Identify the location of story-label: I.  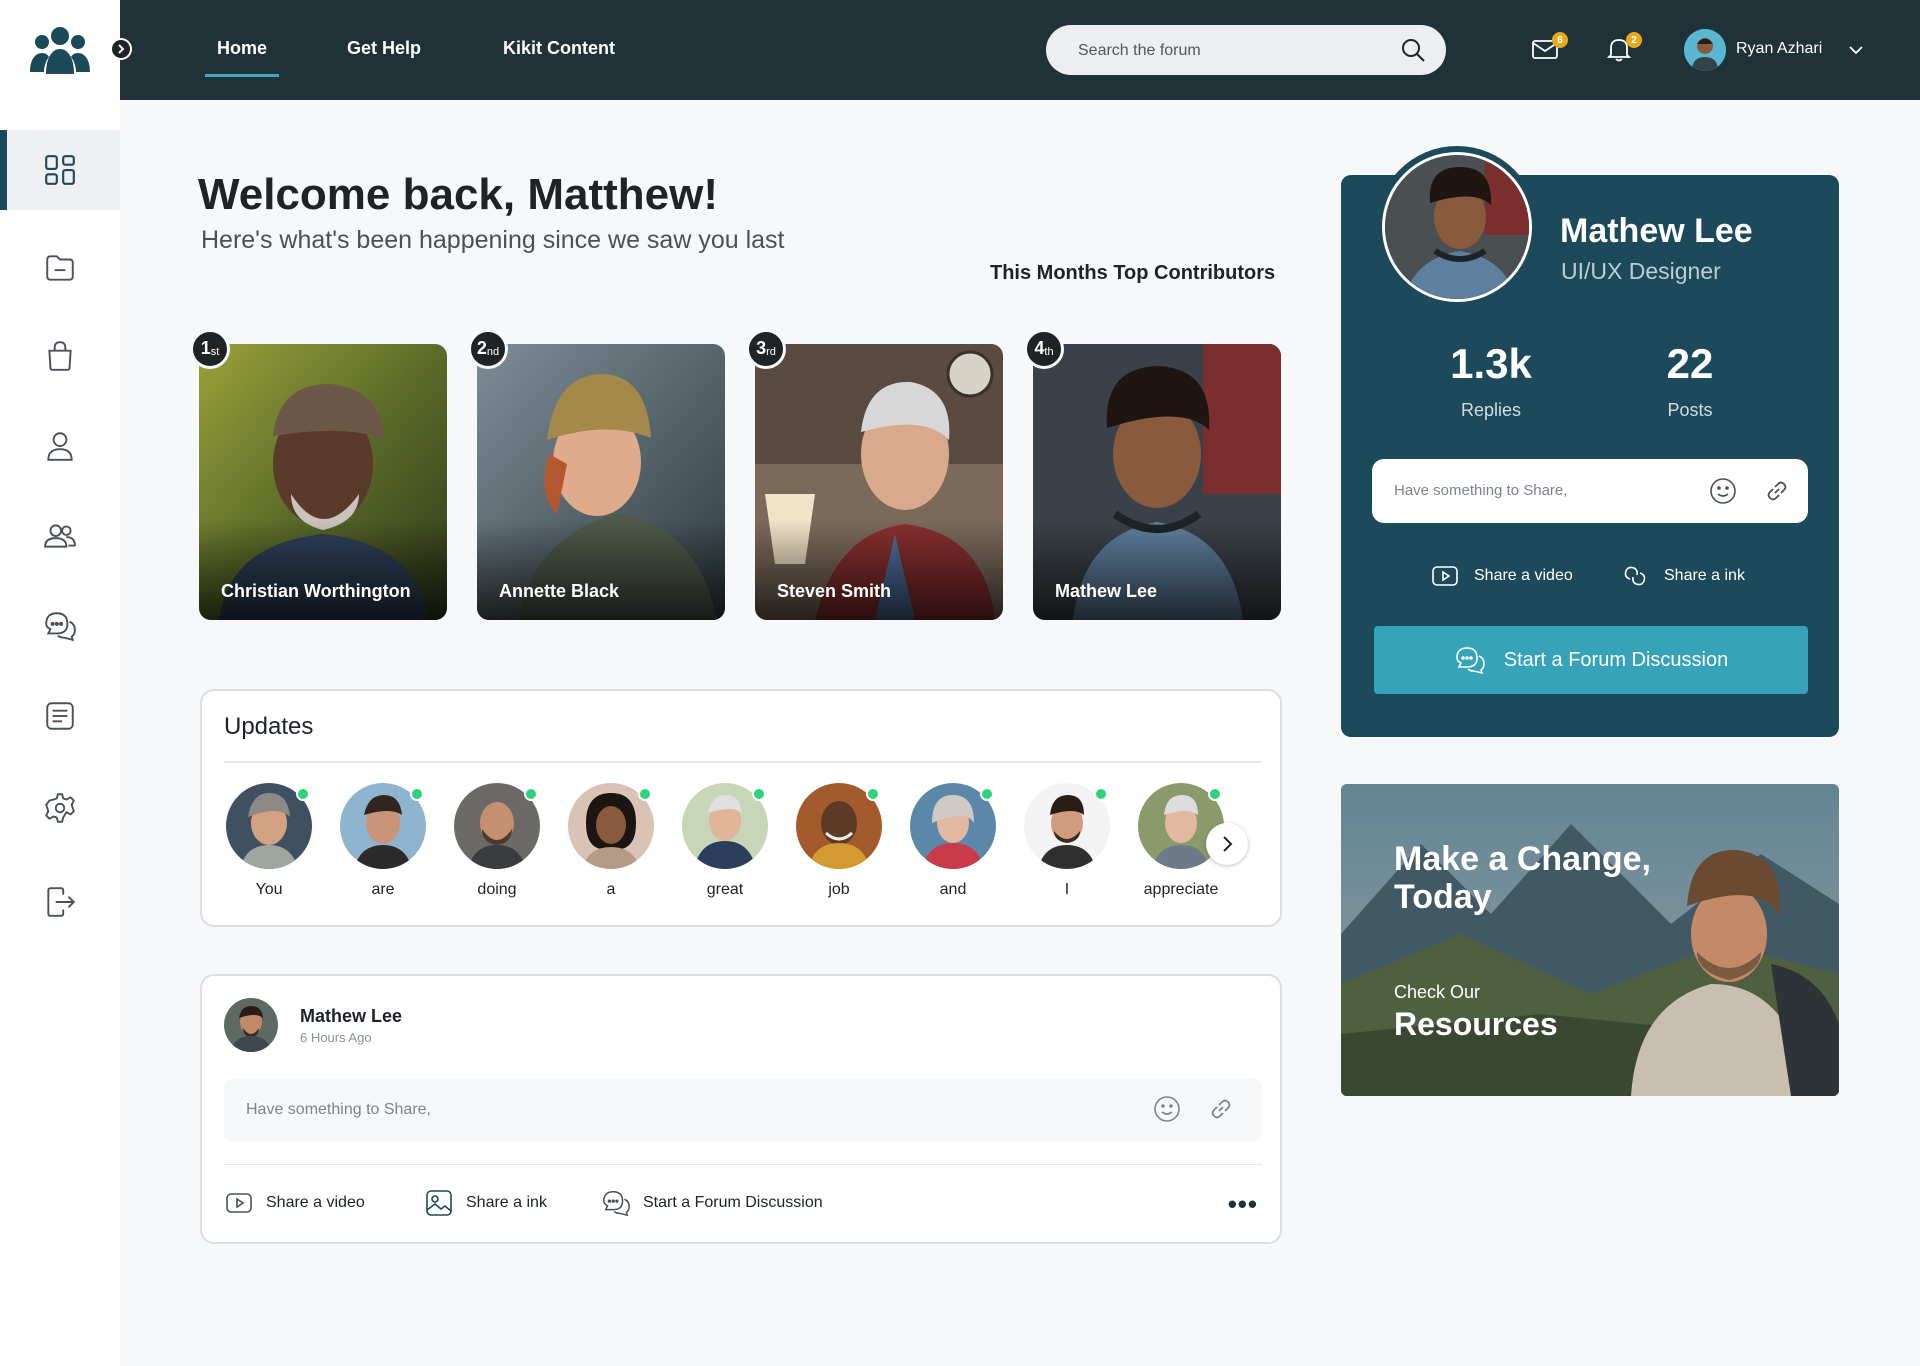
(1067, 889).